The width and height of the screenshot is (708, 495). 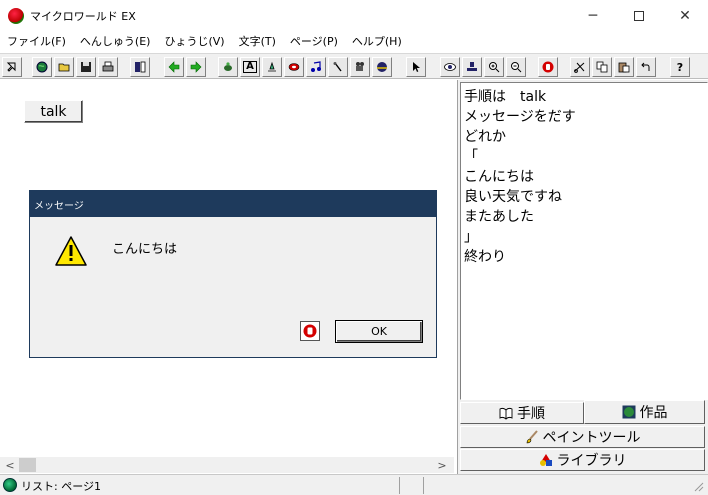 I want to click on open-book-icon, so click(x=506, y=413).